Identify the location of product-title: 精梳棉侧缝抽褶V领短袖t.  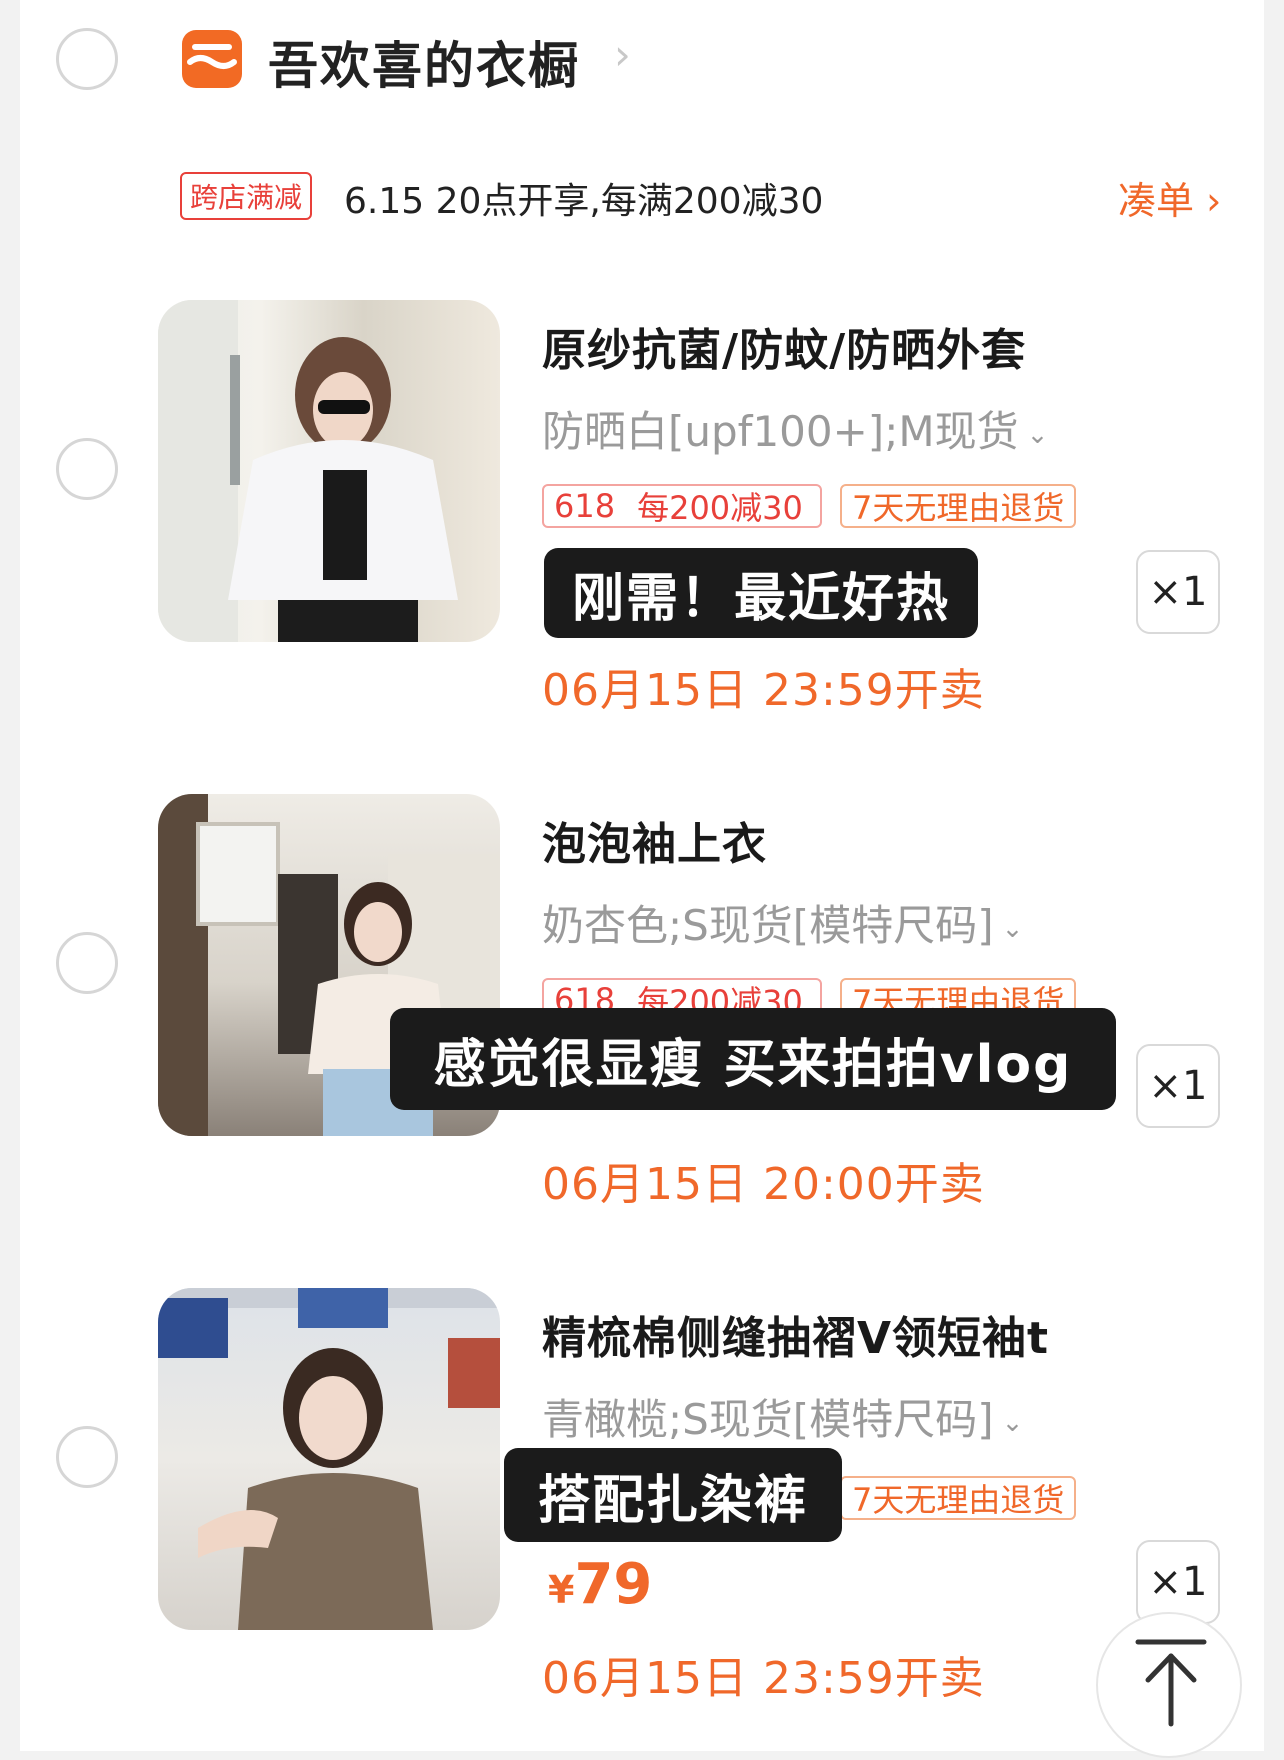
(795, 1334).